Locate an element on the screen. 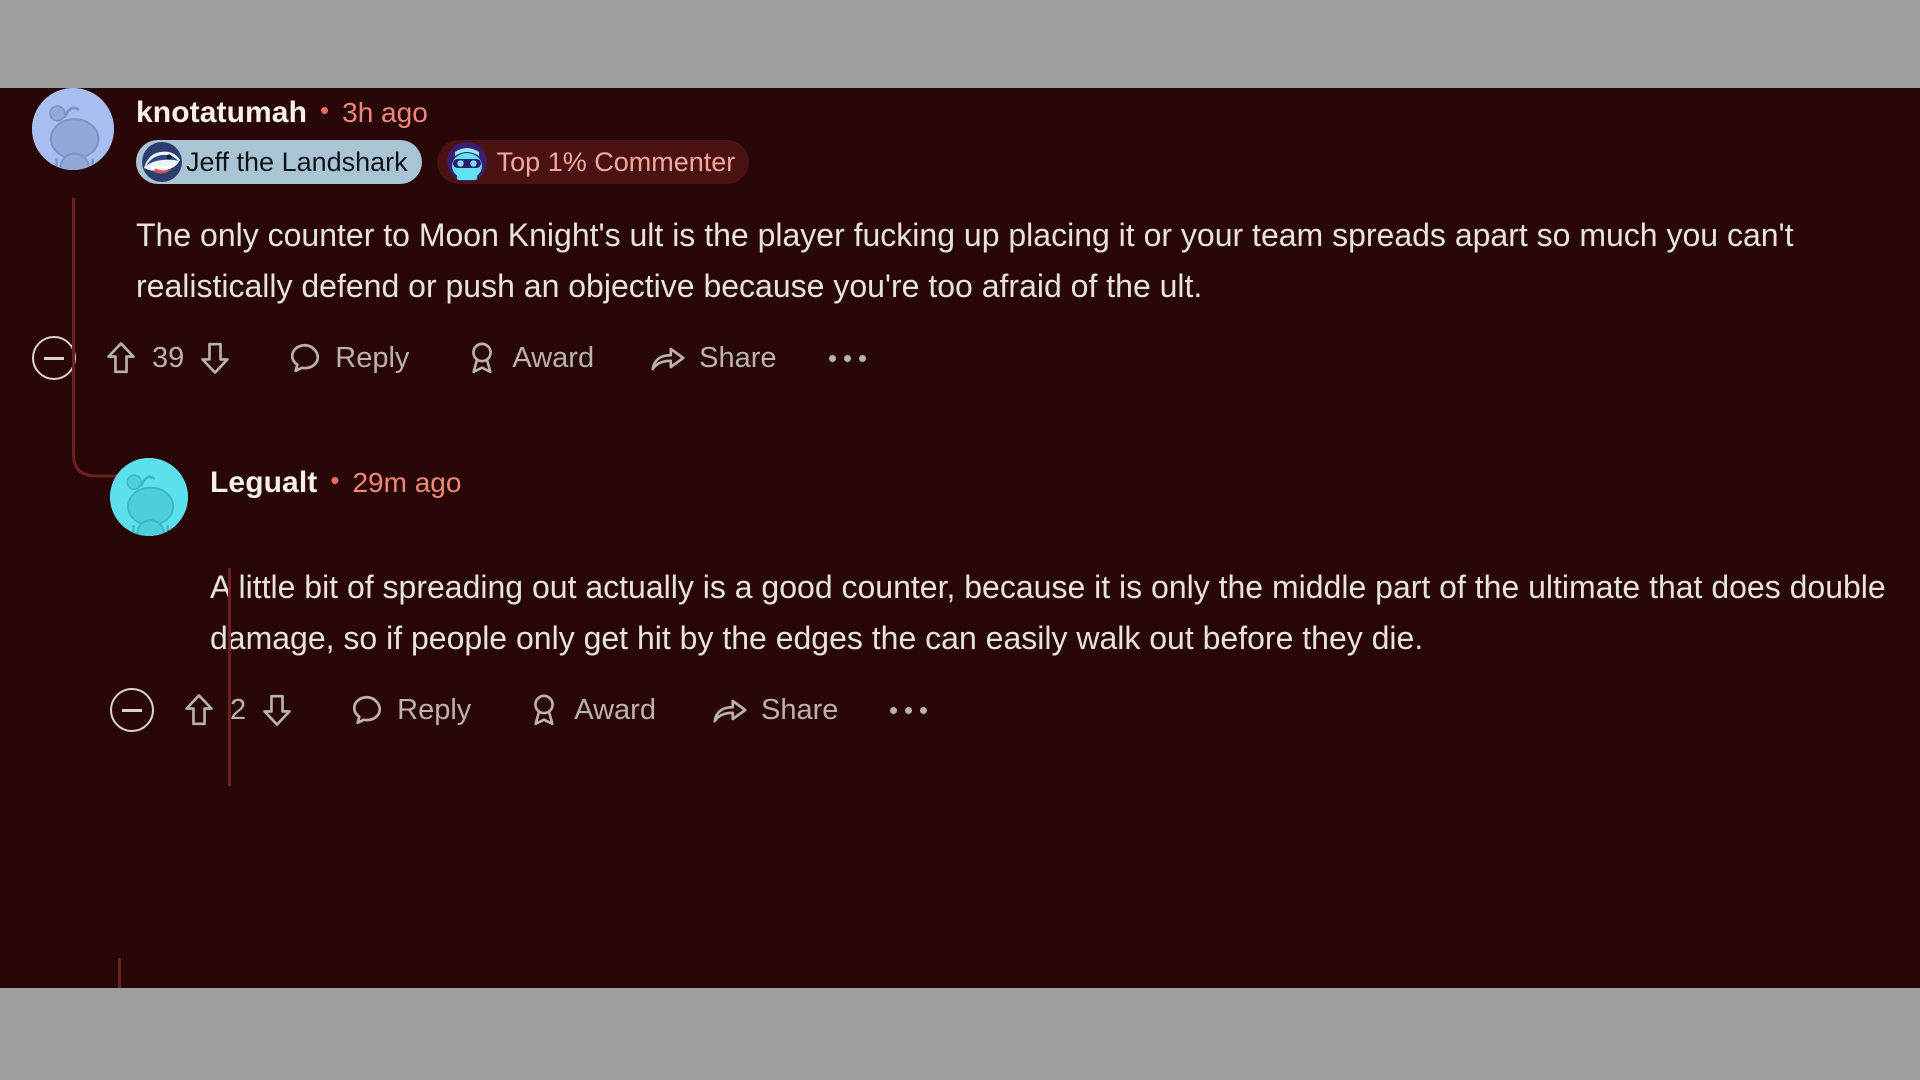 Image resolution: width=1920 pixels, height=1080 pixels. vote-group: 39 is located at coordinates (168, 358).